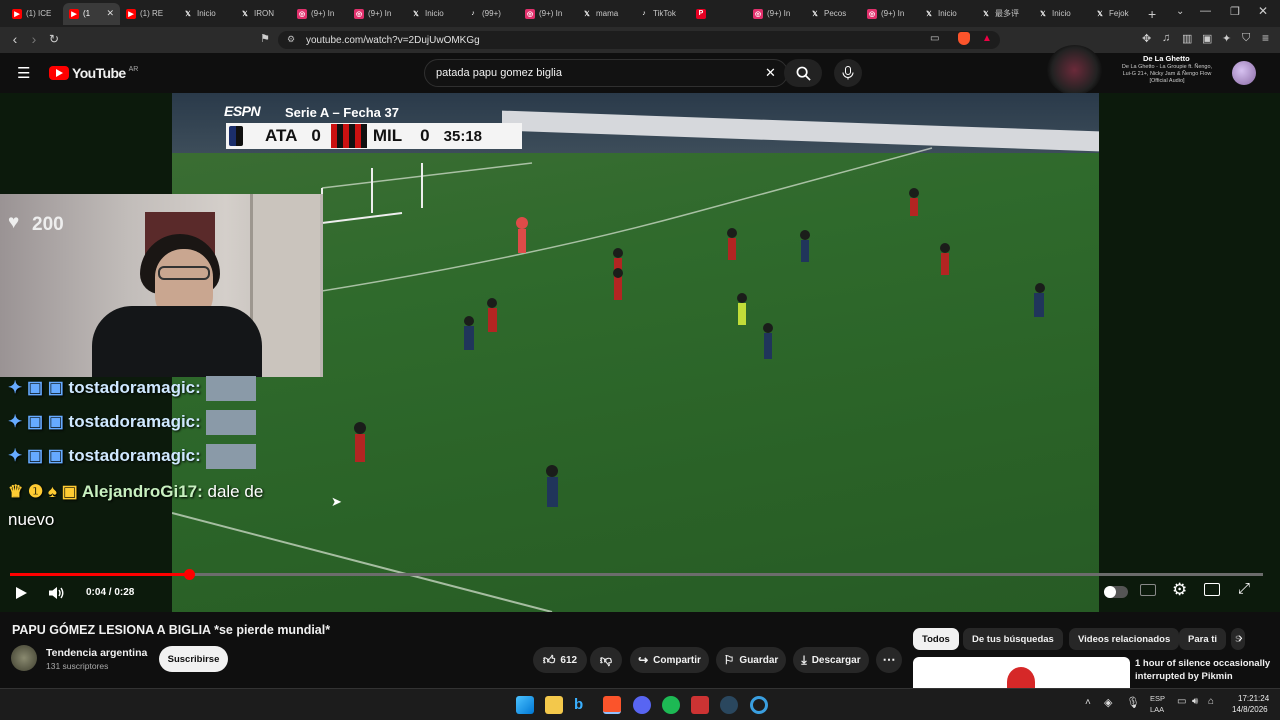 The width and height of the screenshot is (1280, 720). I want to click on fullscreen-icon: ⤢, so click(1244, 588).